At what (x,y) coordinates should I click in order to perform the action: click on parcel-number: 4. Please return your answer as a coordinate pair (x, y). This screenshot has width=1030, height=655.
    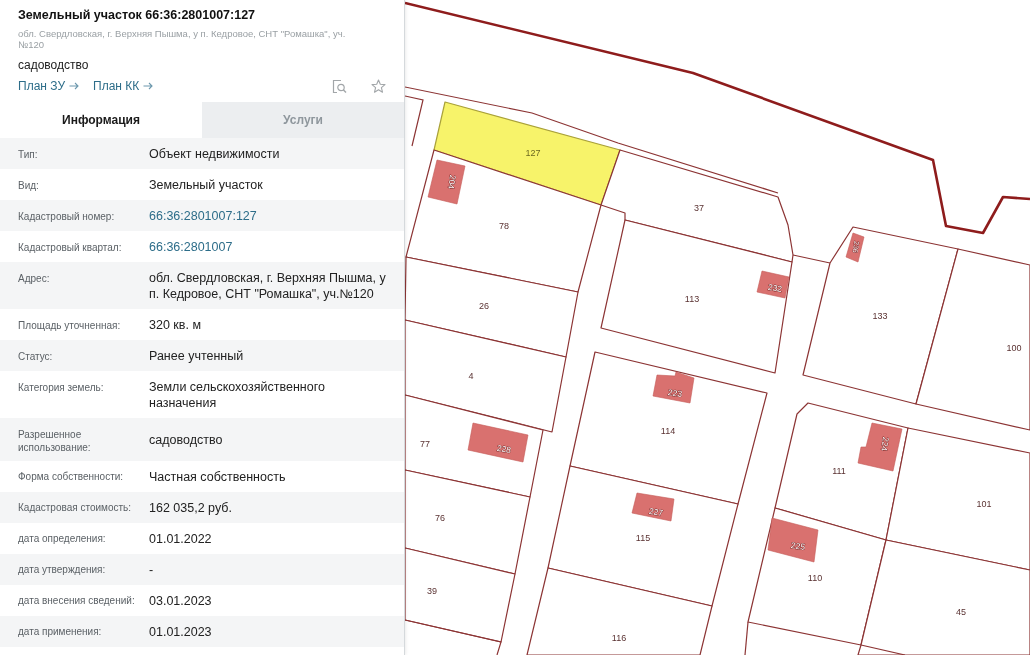
    Looking at the image, I should click on (471, 376).